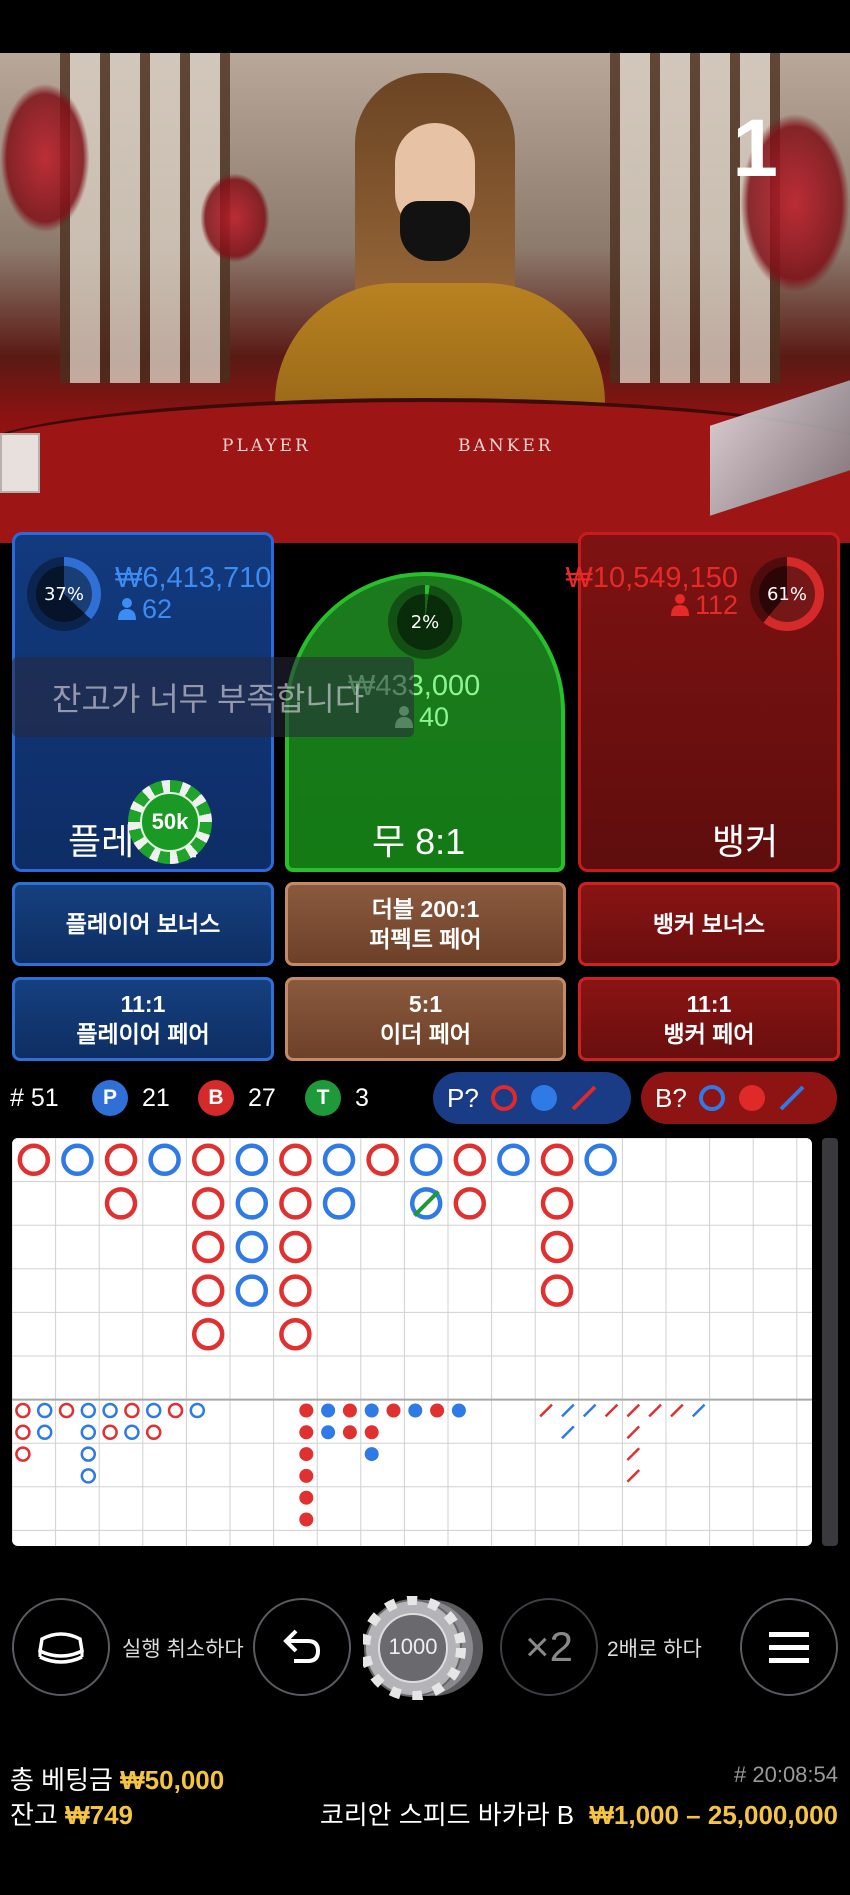 The image size is (850, 1895). Describe the element at coordinates (302, 1647) in the screenshot. I see `undo-button` at that location.